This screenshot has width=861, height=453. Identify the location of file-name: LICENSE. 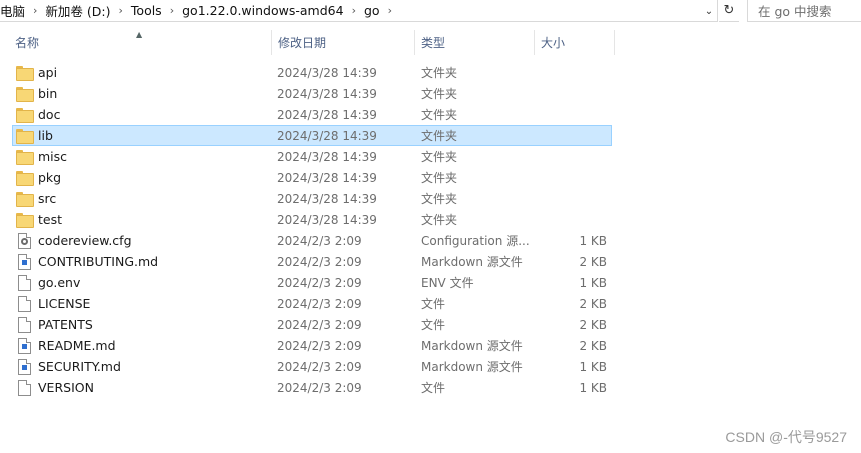
(64, 303).